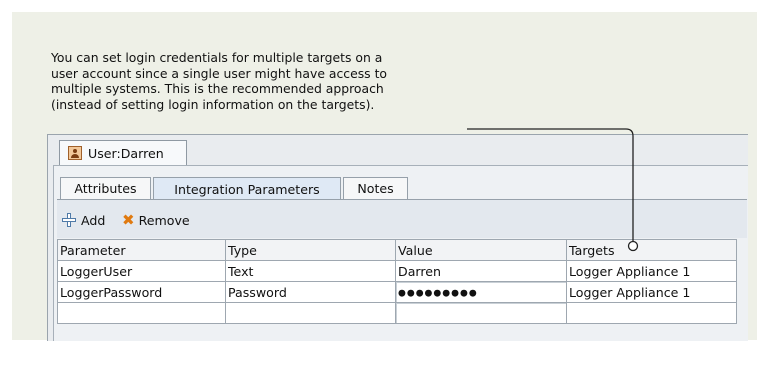  I want to click on user-icon, so click(75, 153).